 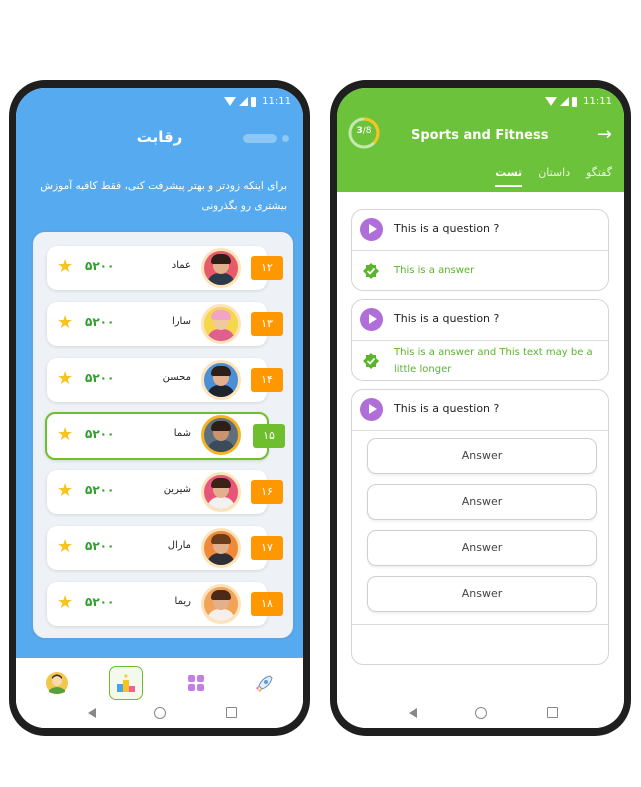 I want to click on leaderboard-row: ★ ۵۲۰۰ ریما ۱۸, so click(x=165, y=604).